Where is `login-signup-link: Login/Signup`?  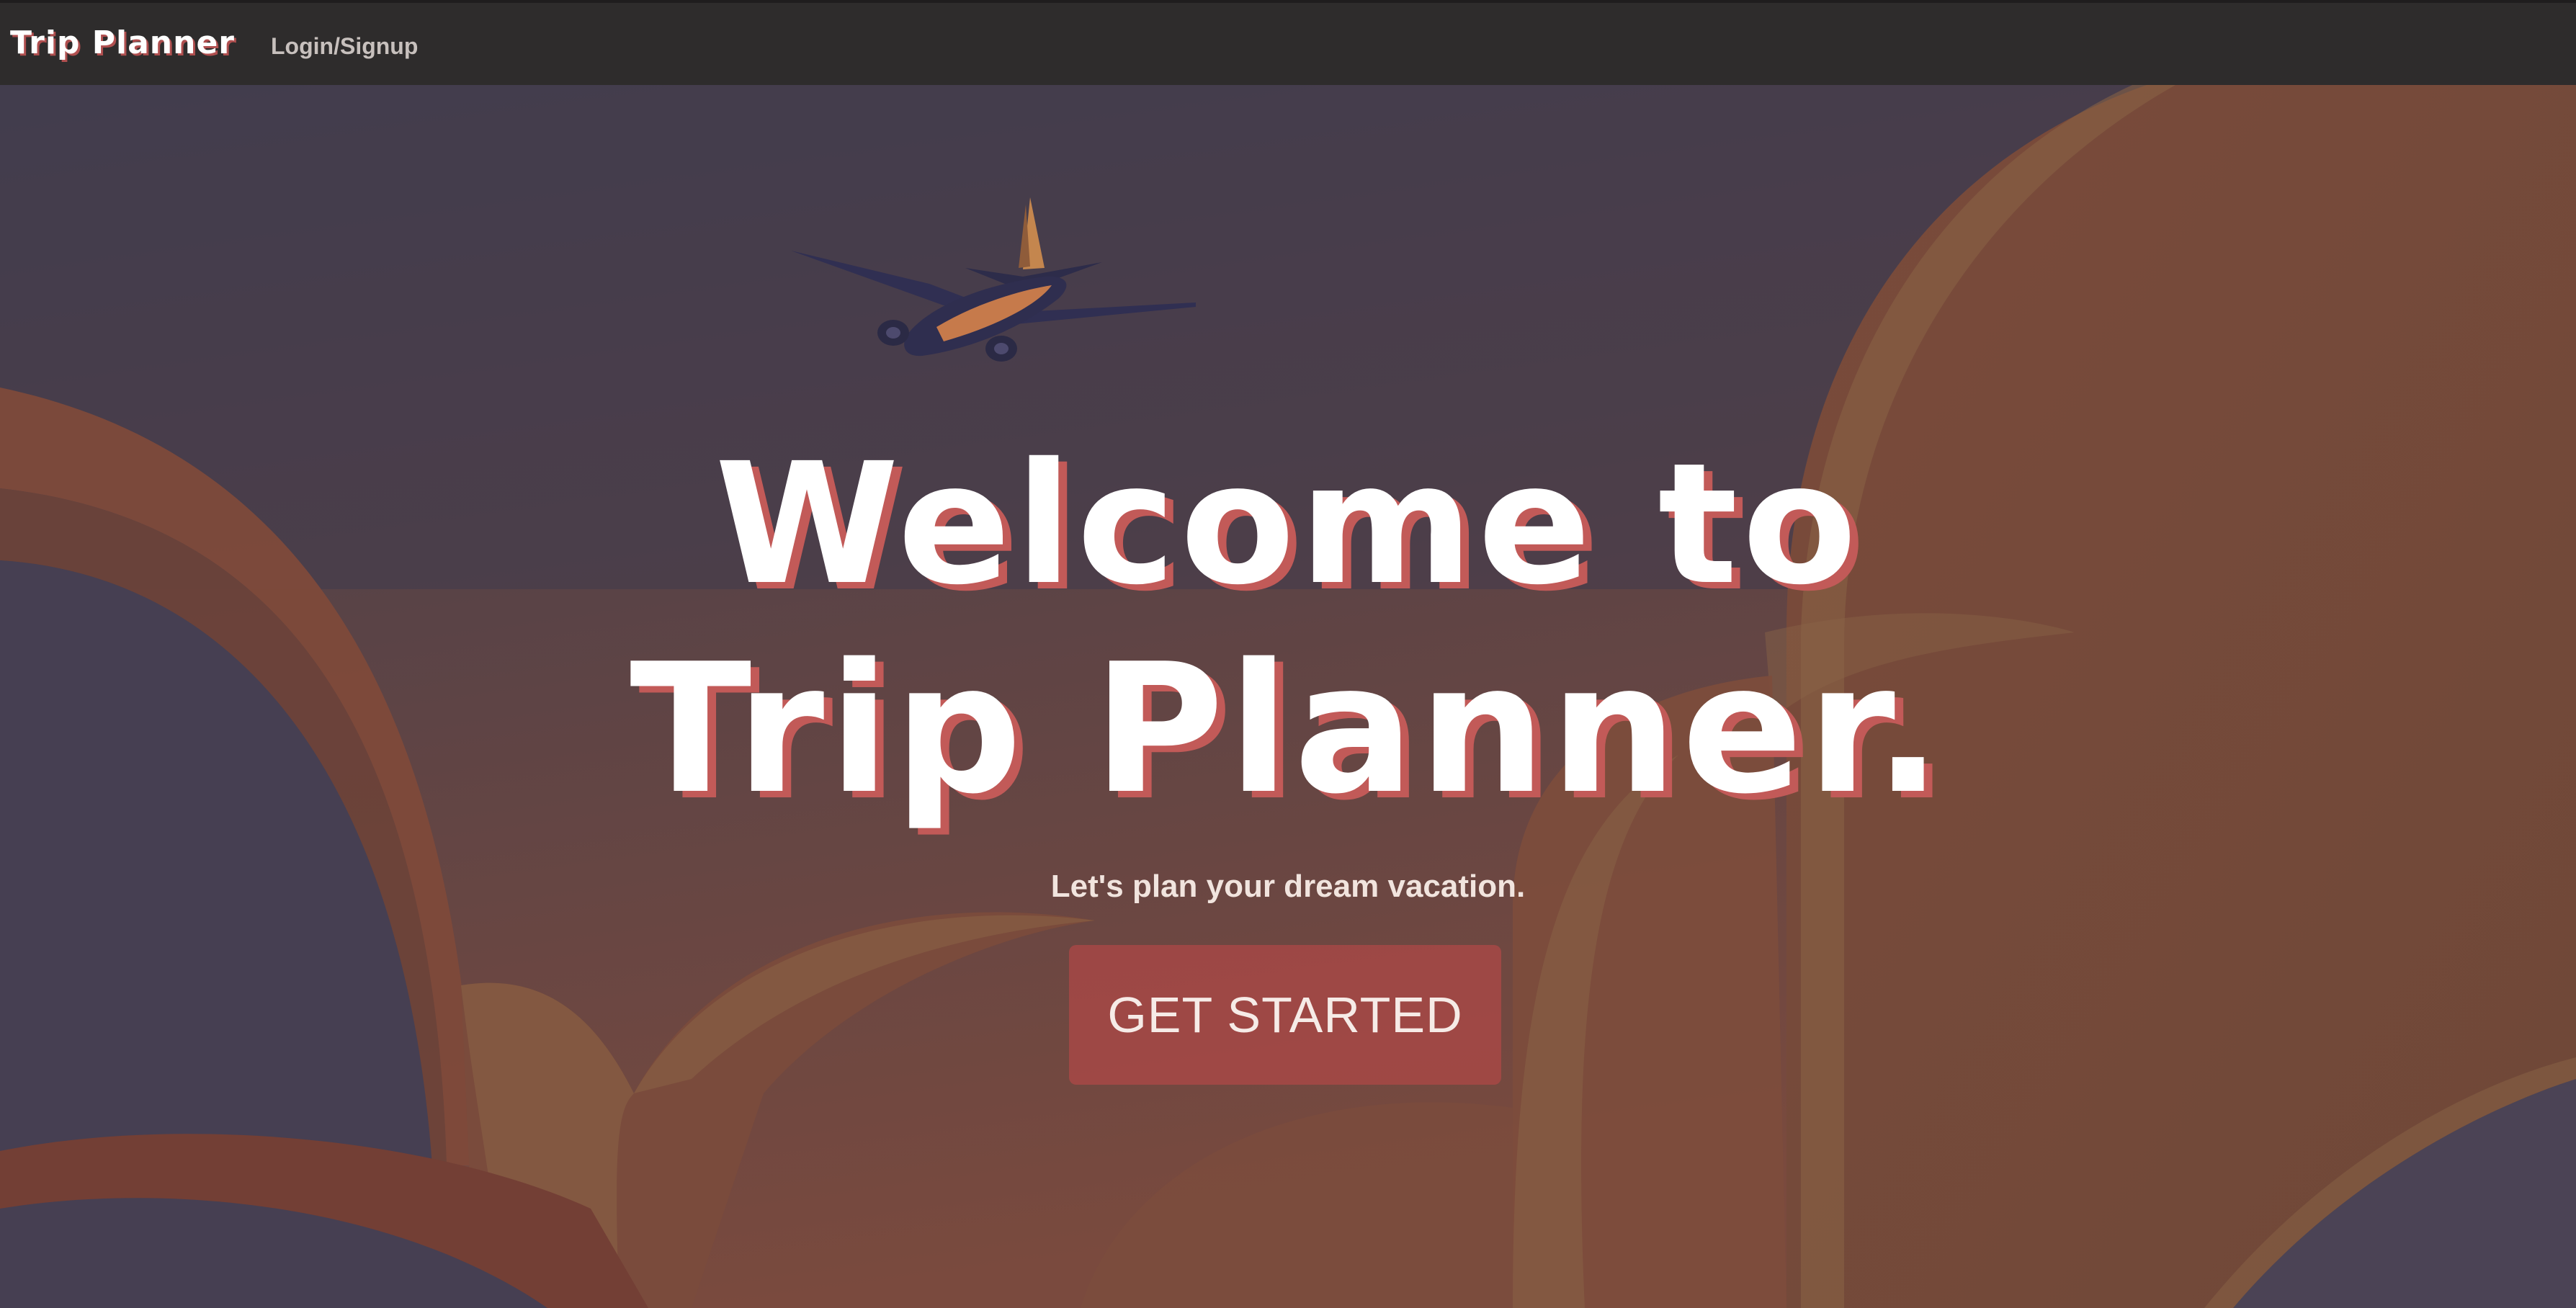 login-signup-link: Login/Signup is located at coordinates (344, 46).